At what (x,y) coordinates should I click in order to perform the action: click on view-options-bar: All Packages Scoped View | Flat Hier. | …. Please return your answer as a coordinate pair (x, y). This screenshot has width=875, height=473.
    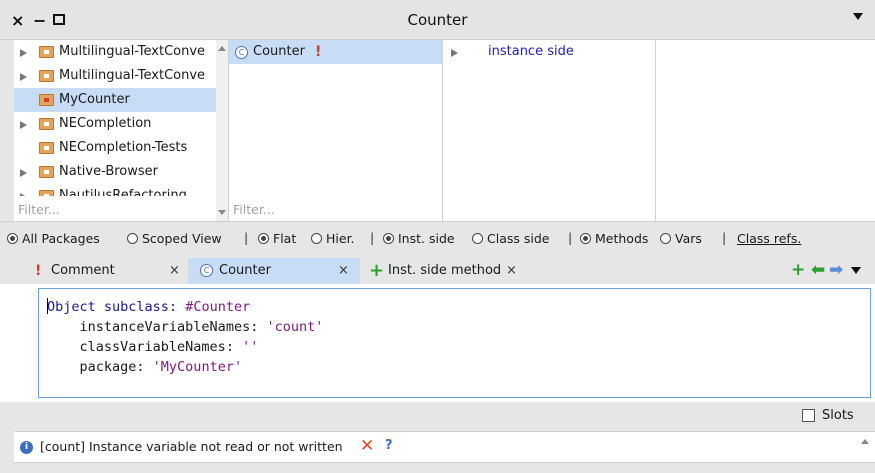
    Looking at the image, I should click on (437, 237).